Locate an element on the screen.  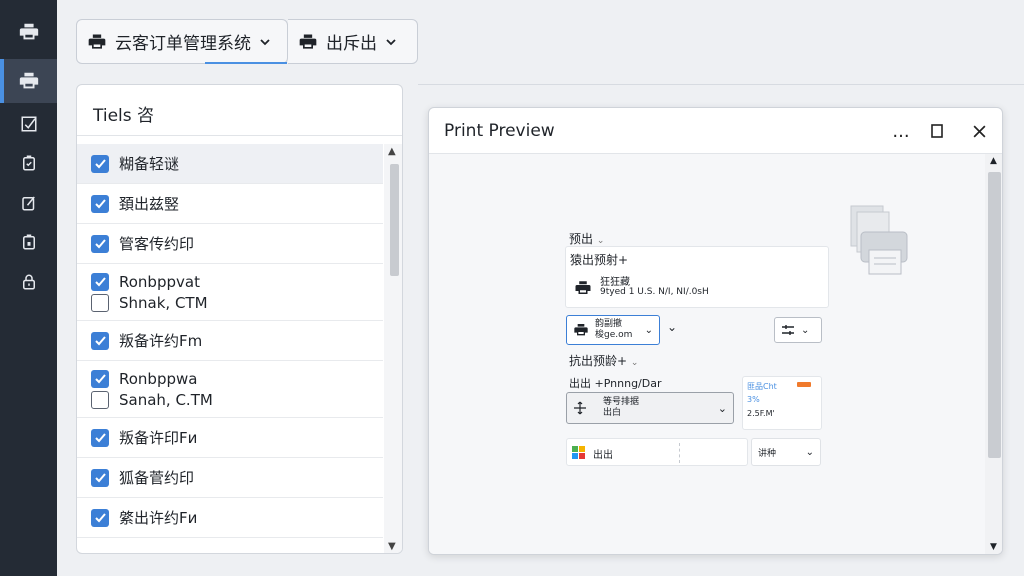
section1-label: 预出 is located at coordinates (581, 239).